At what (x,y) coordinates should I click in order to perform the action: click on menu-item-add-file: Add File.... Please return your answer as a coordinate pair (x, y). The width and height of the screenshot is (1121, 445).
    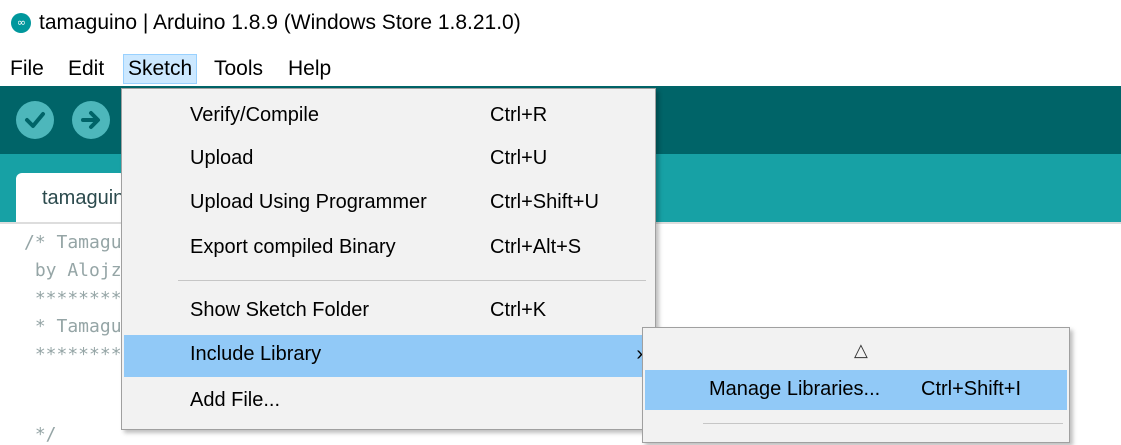
    Looking at the image, I should click on (388, 402).